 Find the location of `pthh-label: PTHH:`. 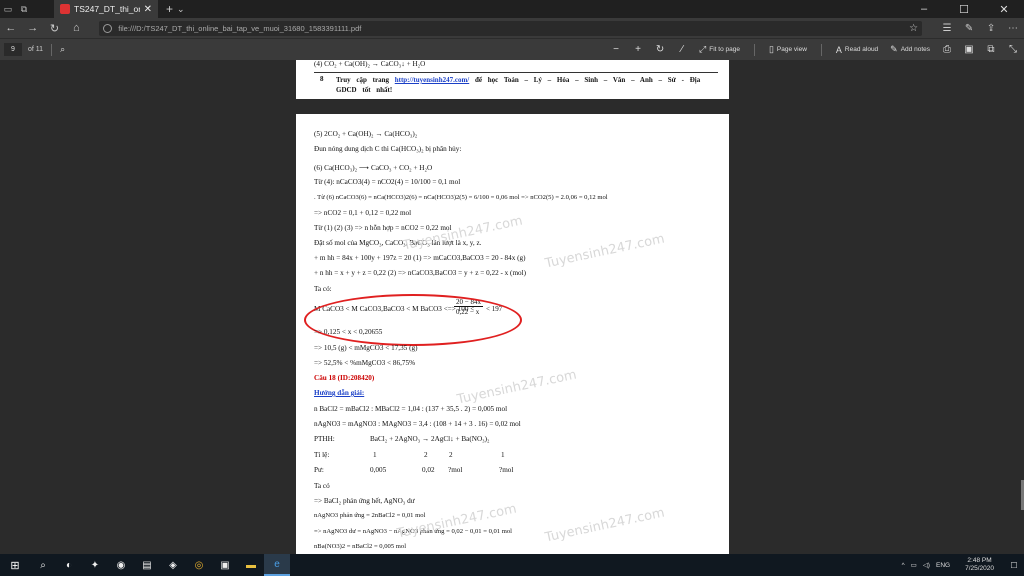

pthh-label: PTHH: is located at coordinates (324, 439).